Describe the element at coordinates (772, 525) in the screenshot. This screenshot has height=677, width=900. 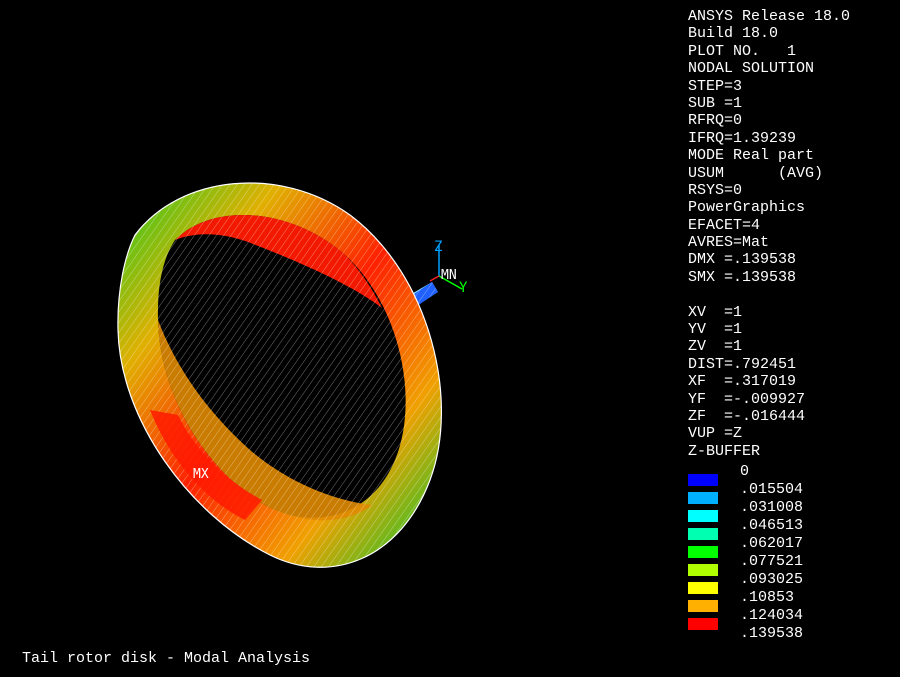
I see `legend-value: .046513` at that location.